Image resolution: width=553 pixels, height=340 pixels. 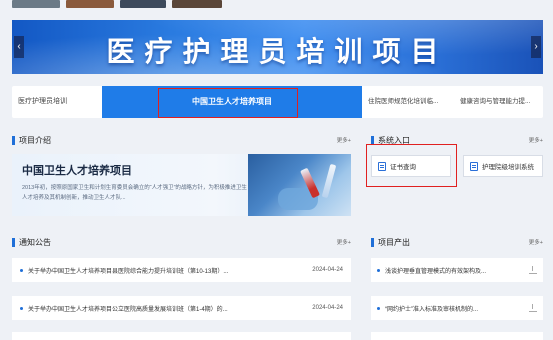 I want to click on notice-item, so click(x=181, y=336).